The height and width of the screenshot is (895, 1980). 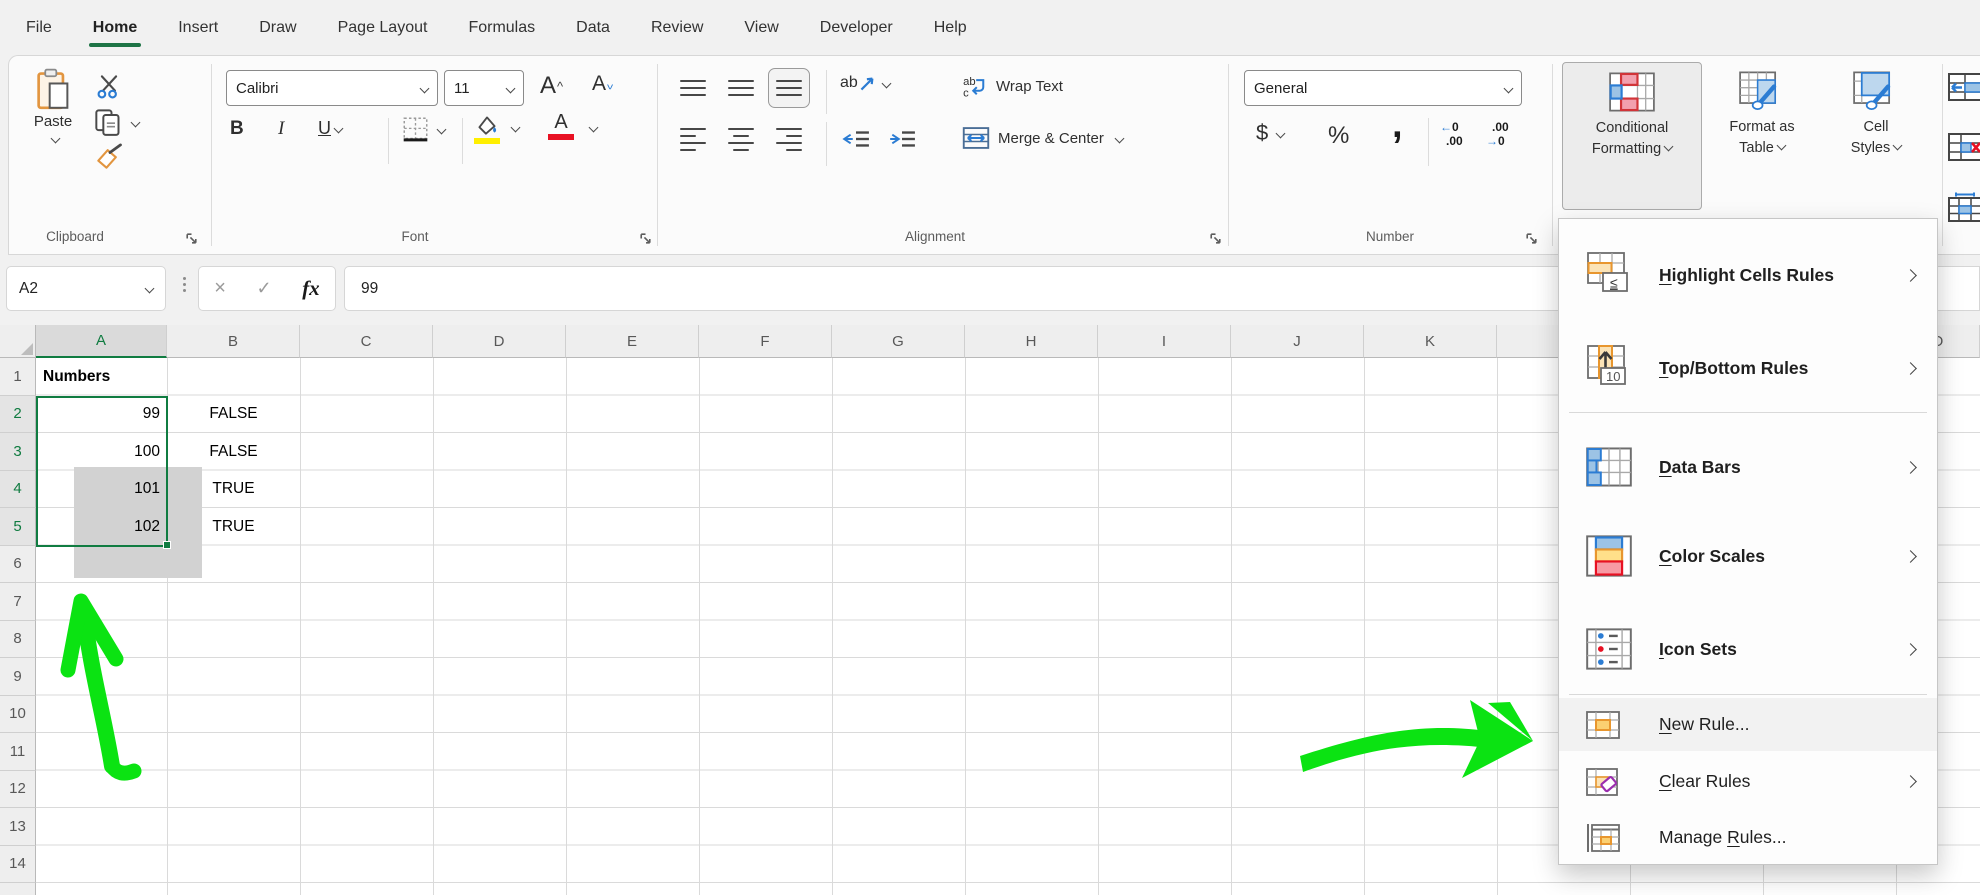 What do you see at coordinates (1280, 133) in the screenshot?
I see `currency-dropdown-chevron` at bounding box center [1280, 133].